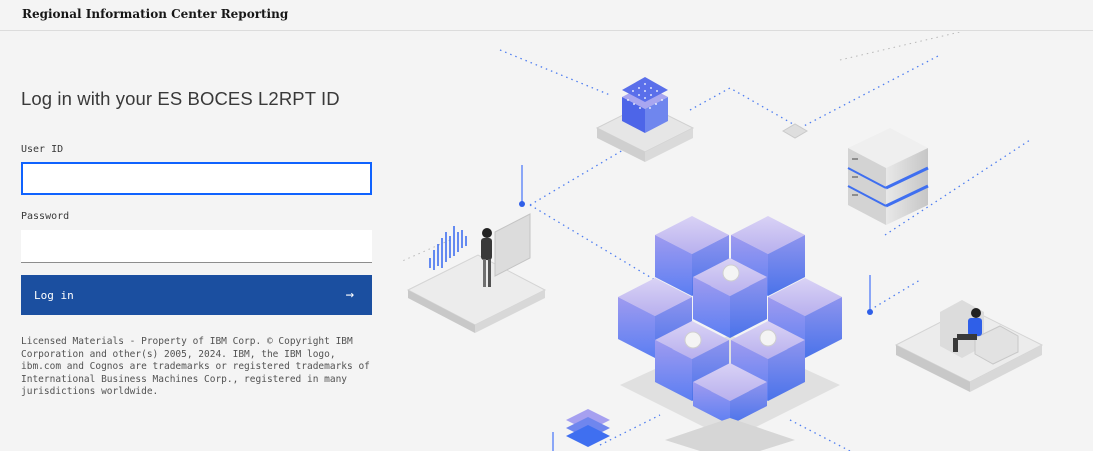  What do you see at coordinates (180, 98) in the screenshot?
I see `login-heading: Log in with your ES BOCES L2RPT ID` at bounding box center [180, 98].